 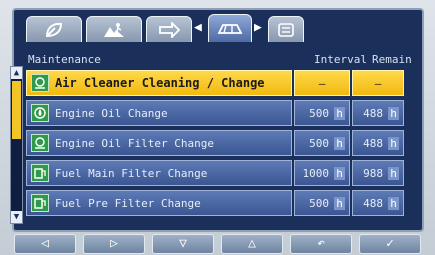 I want to click on oil-filter-icon, so click(x=40, y=143).